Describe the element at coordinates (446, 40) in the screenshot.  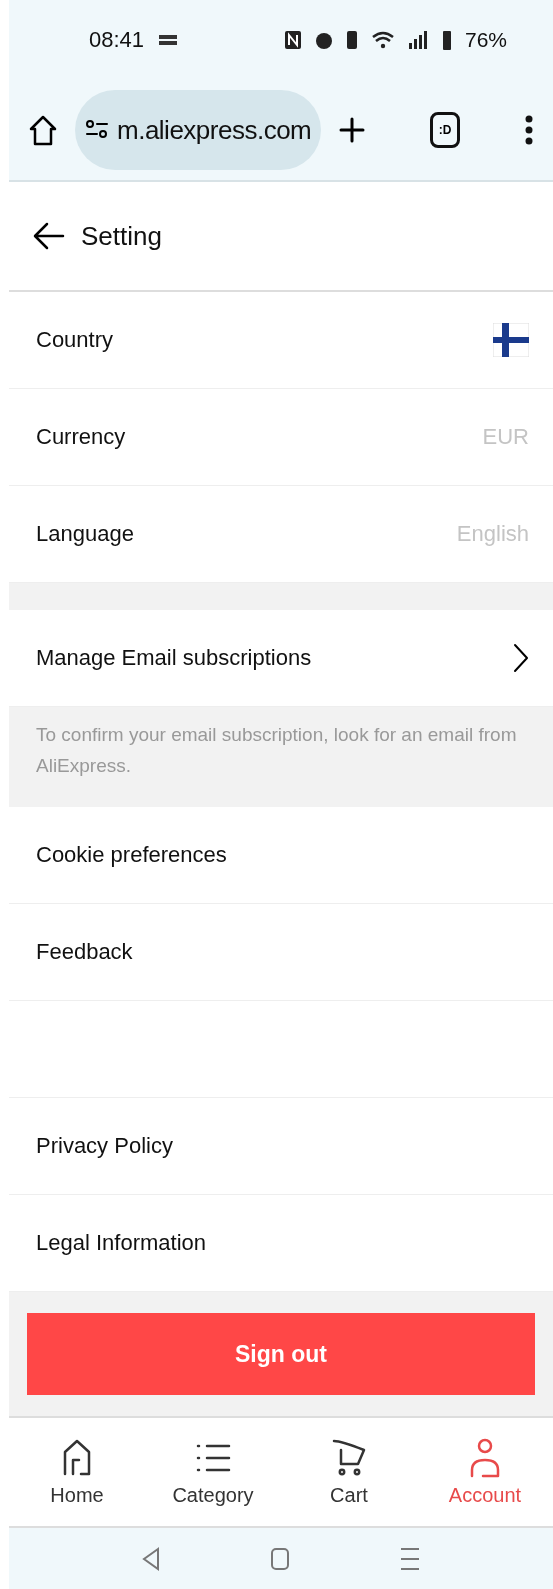
I see `battery-icon` at that location.